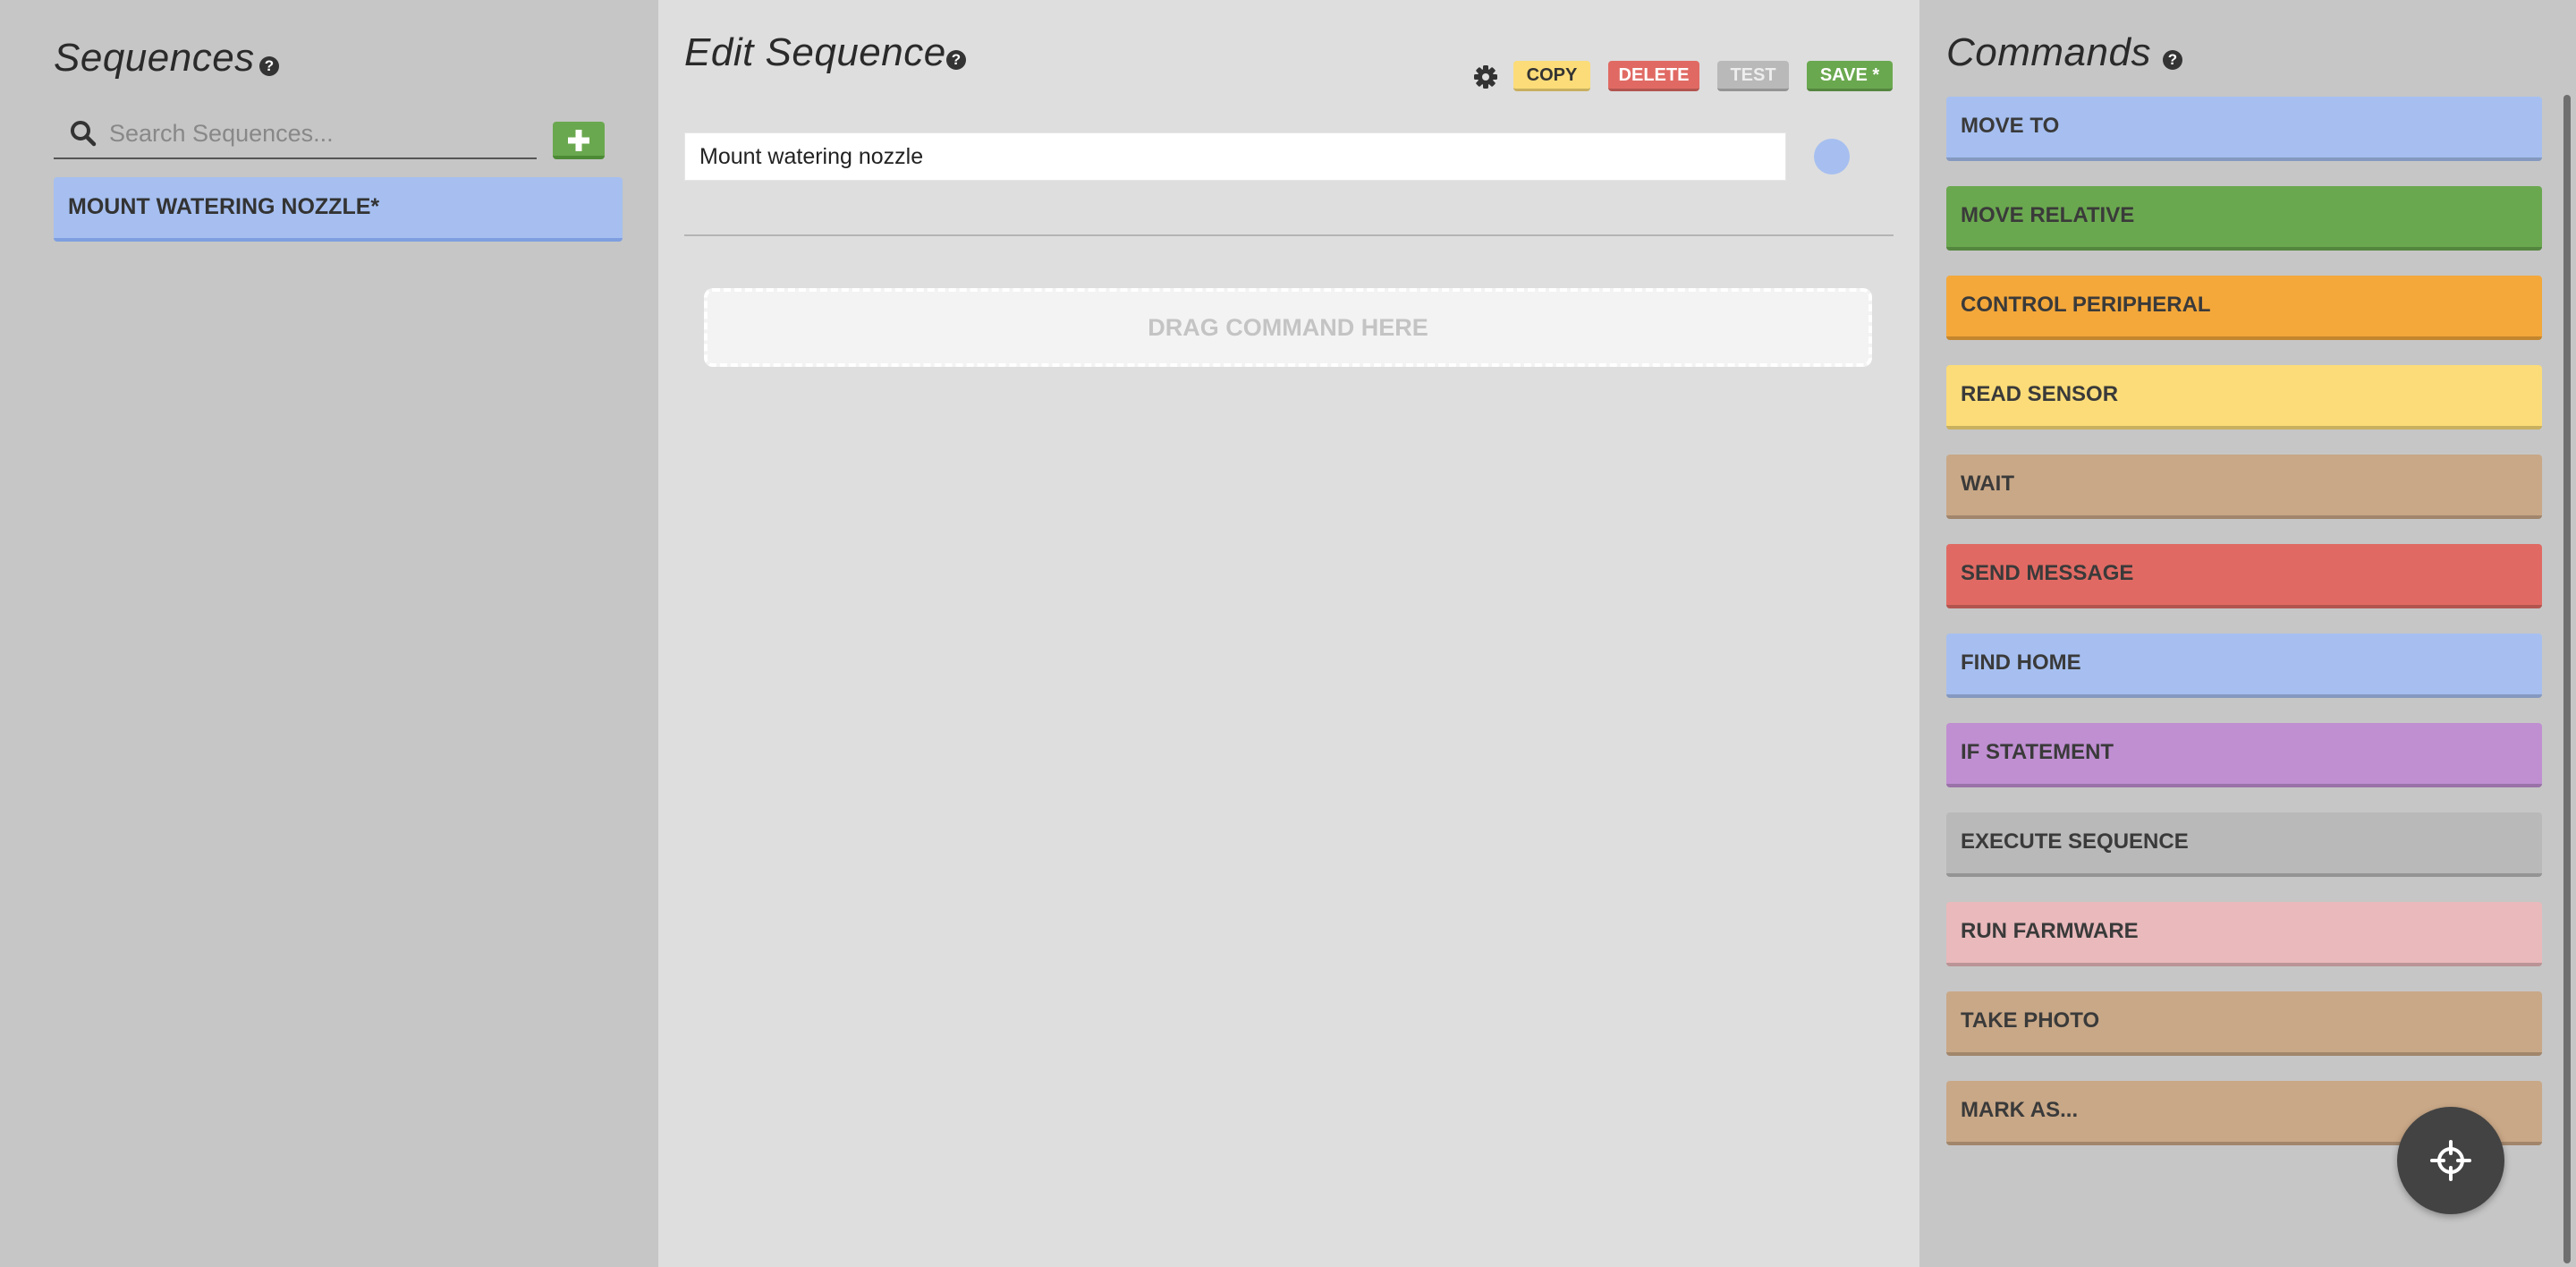  What do you see at coordinates (2244, 487) in the screenshot?
I see `command-wait: WAIT` at bounding box center [2244, 487].